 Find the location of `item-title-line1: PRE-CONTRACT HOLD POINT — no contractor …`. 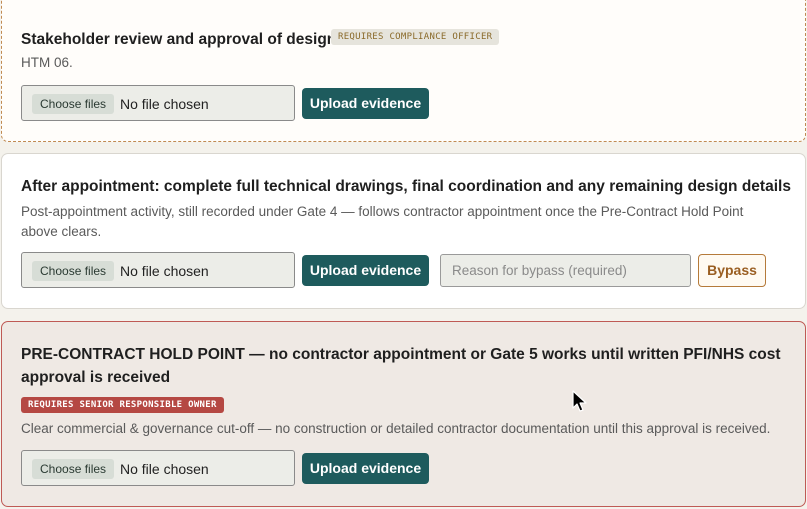

item-title-line1: PRE-CONTRACT HOLD POINT — no contractor … is located at coordinates (401, 354).